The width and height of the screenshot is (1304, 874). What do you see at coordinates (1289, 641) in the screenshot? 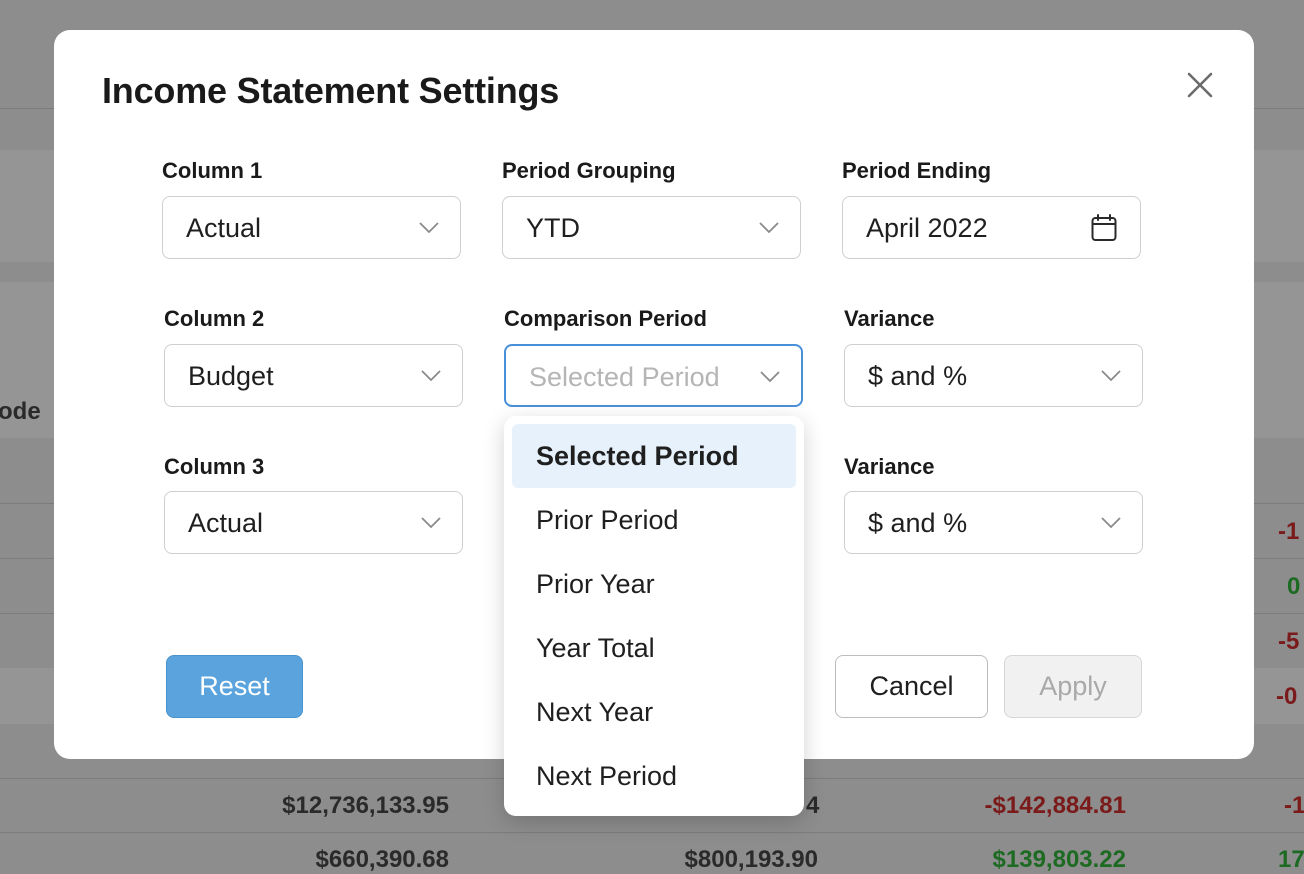
I see `table-cell: -5` at bounding box center [1289, 641].